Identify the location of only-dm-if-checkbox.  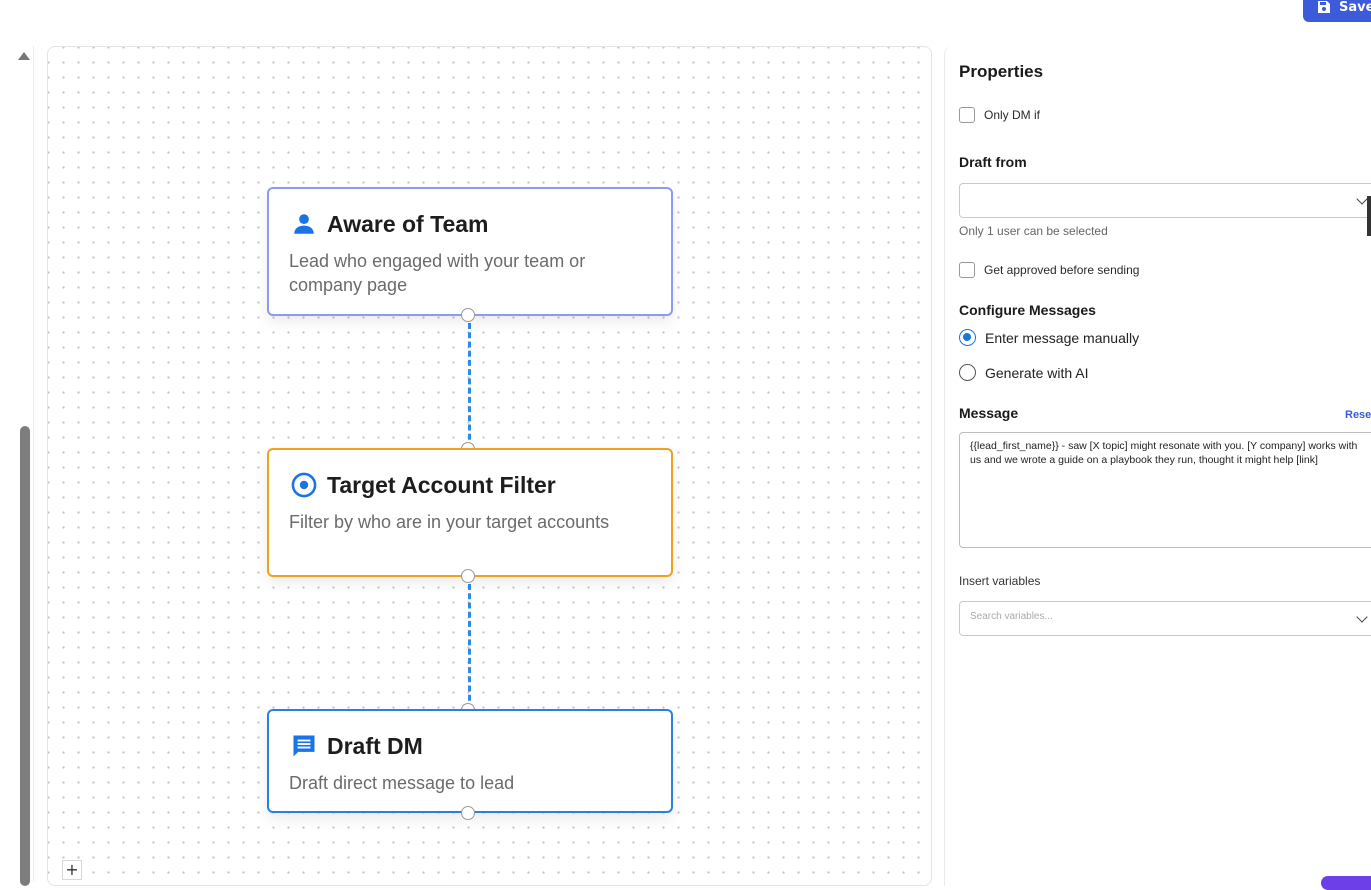
(967, 115).